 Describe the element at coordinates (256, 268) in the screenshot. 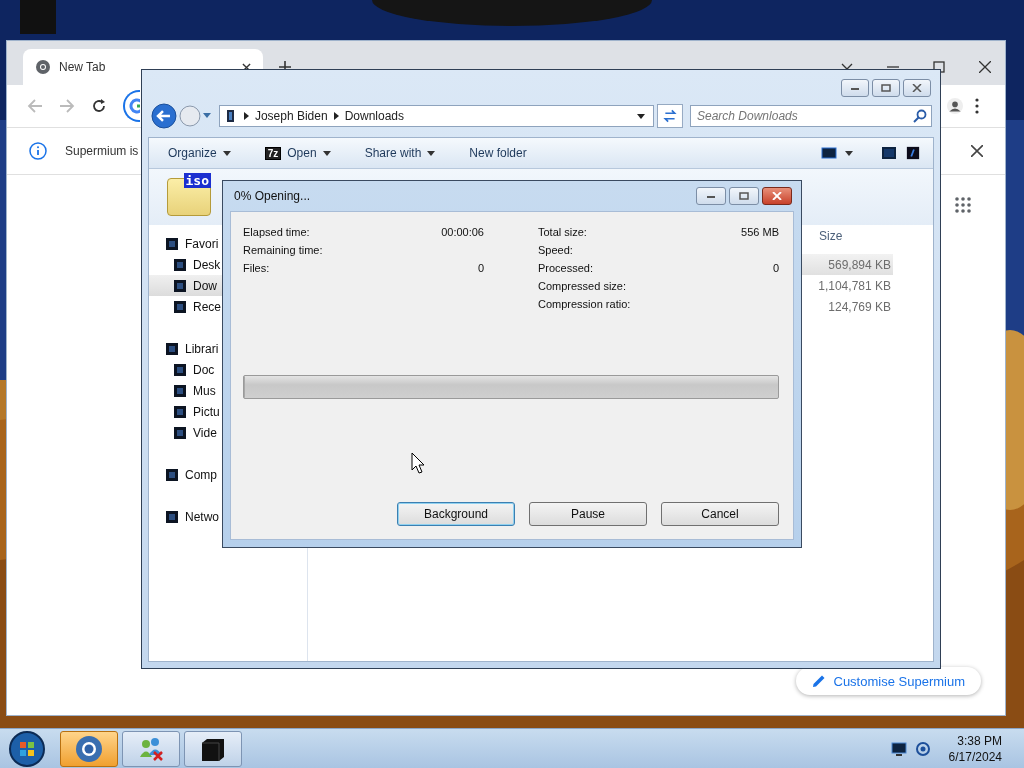

I see `stat-label: Files:` at that location.